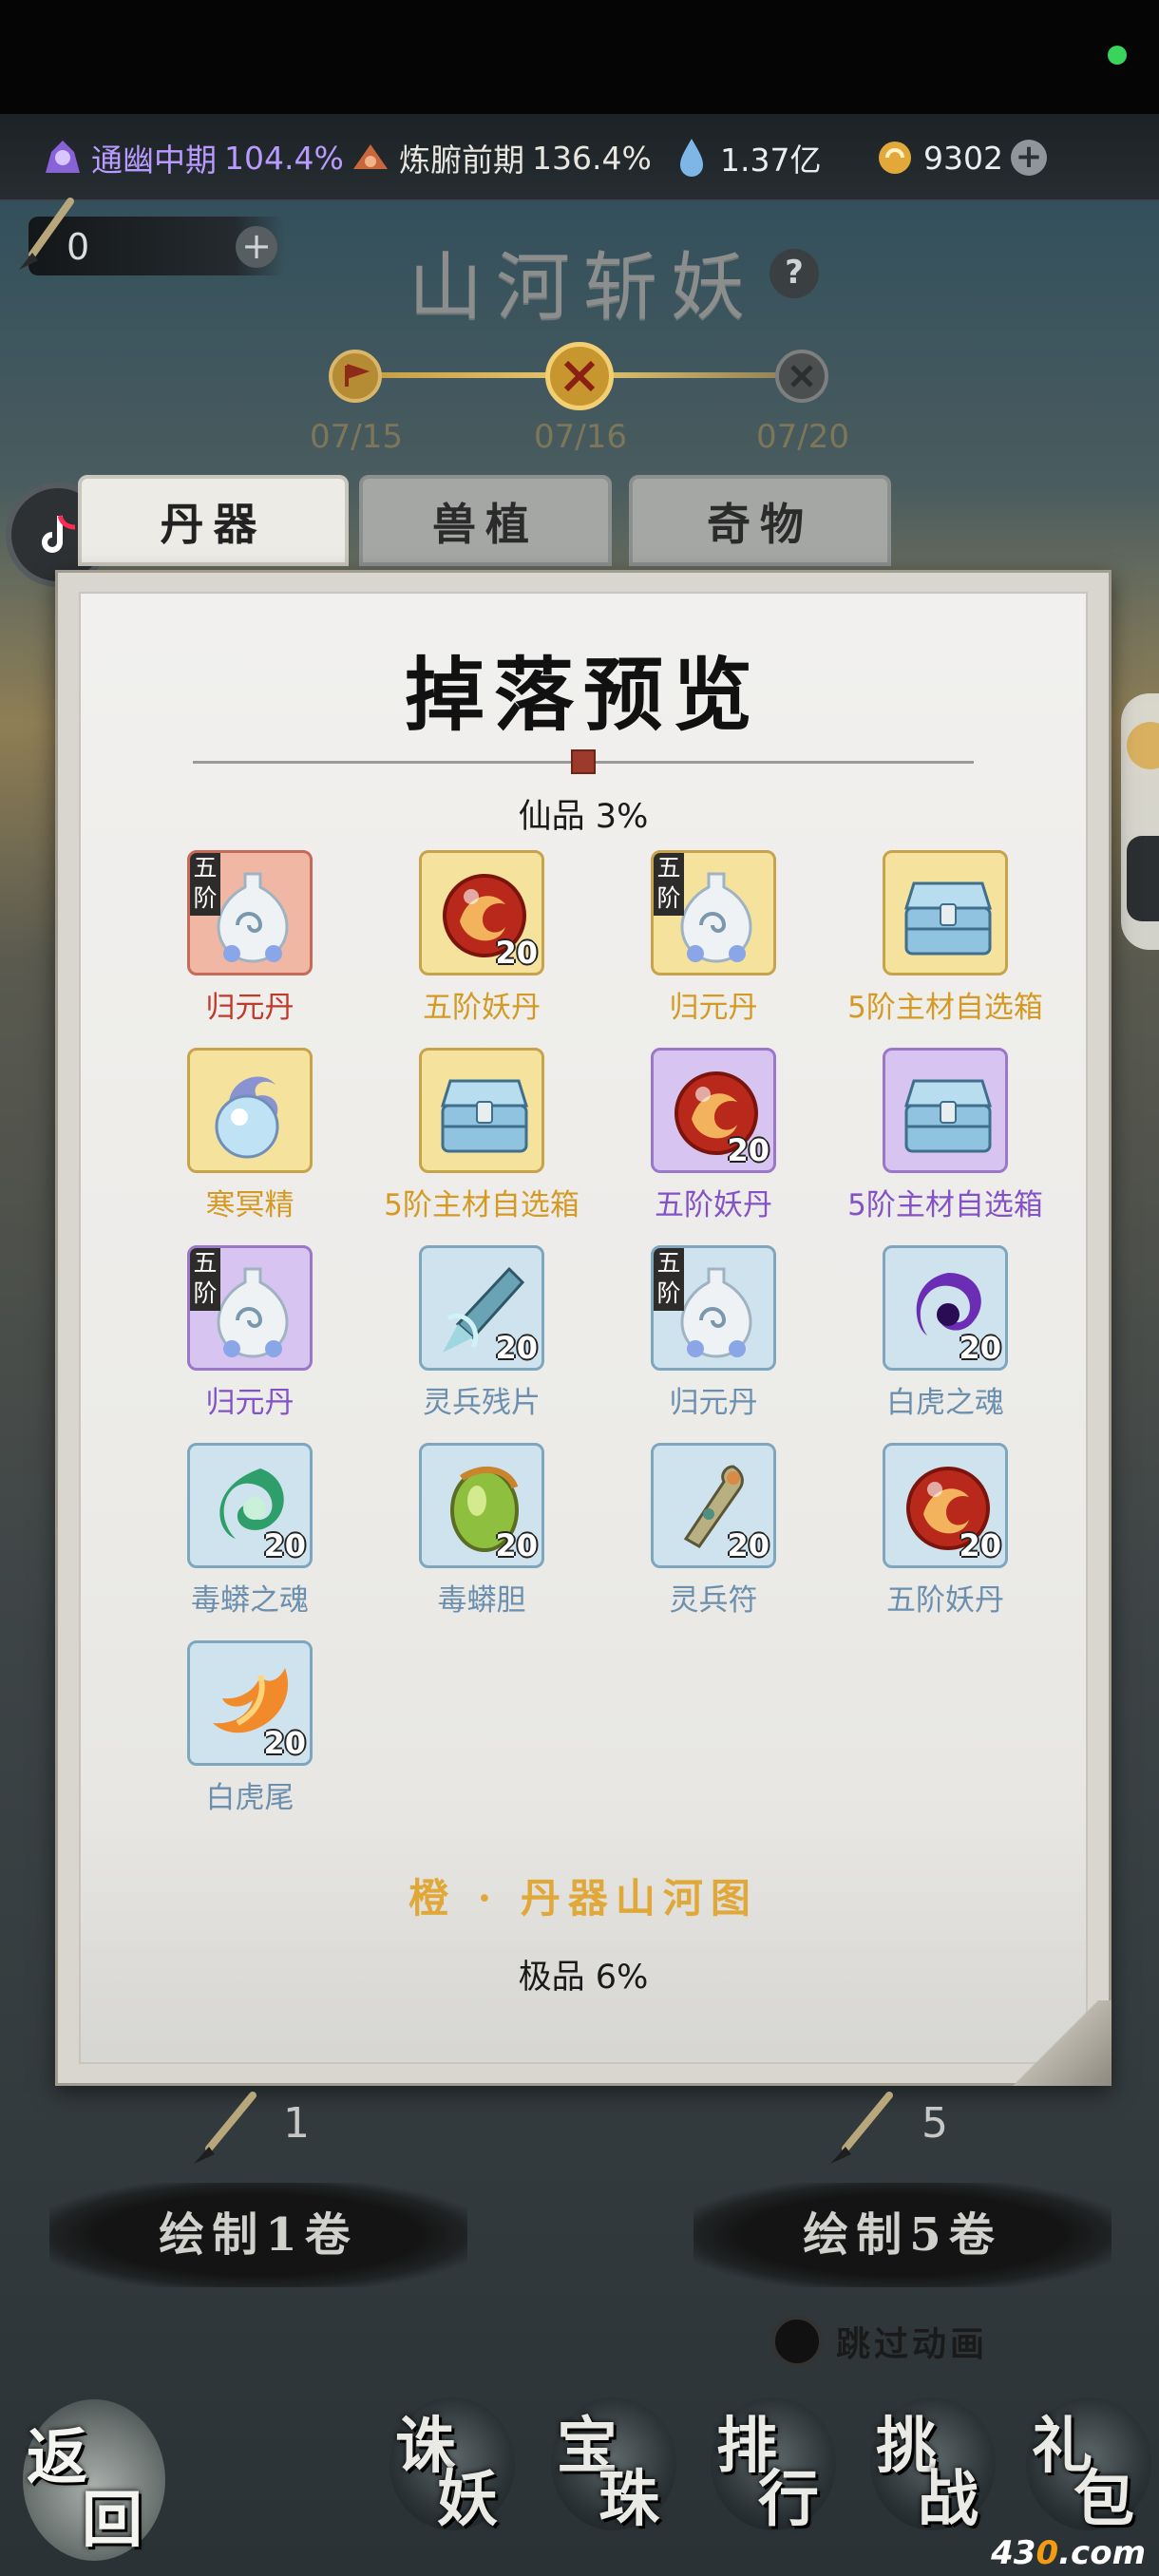 This screenshot has height=2576, width=1159. I want to click on resource-bar: 通幽中期 104.4% 炼腑前期 136.4% 1.37亿 9302 +, so click(579, 157).